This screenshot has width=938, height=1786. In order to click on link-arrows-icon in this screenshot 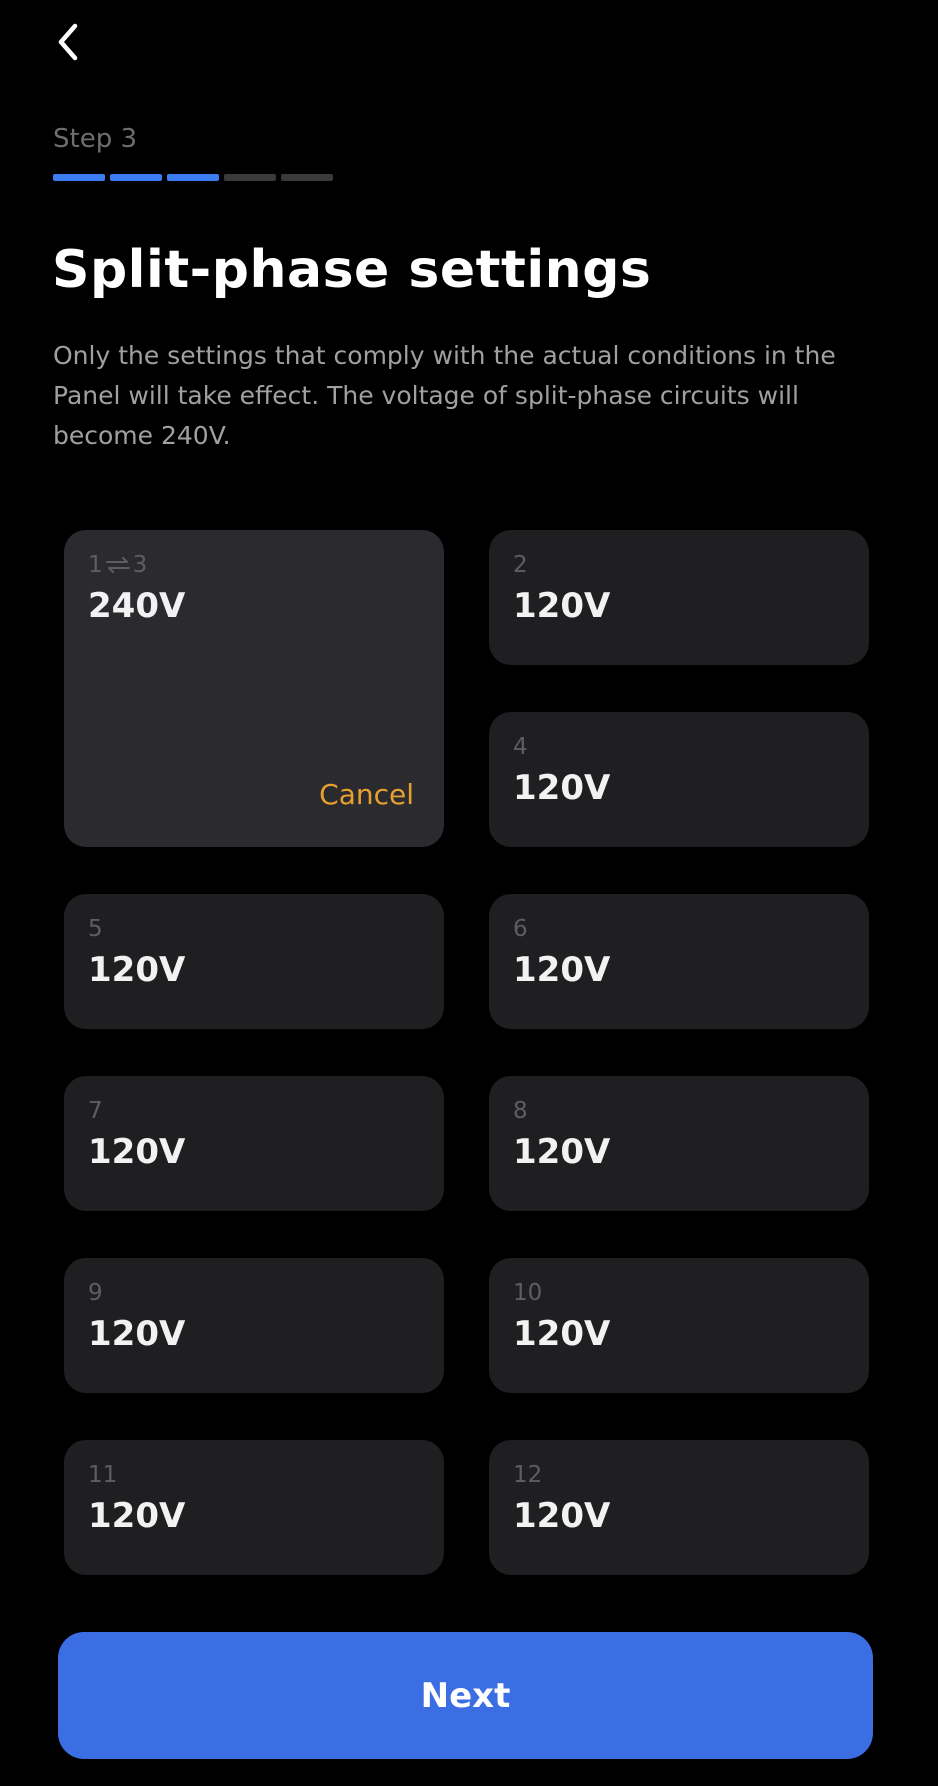, I will do `click(117, 565)`.